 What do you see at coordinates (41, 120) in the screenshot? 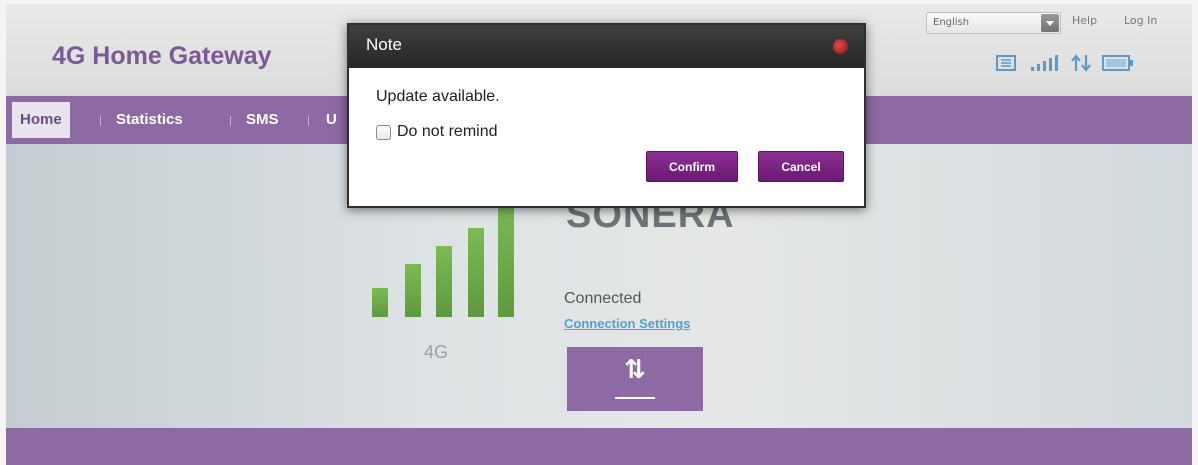
I see `nav-item-home: Home` at bounding box center [41, 120].